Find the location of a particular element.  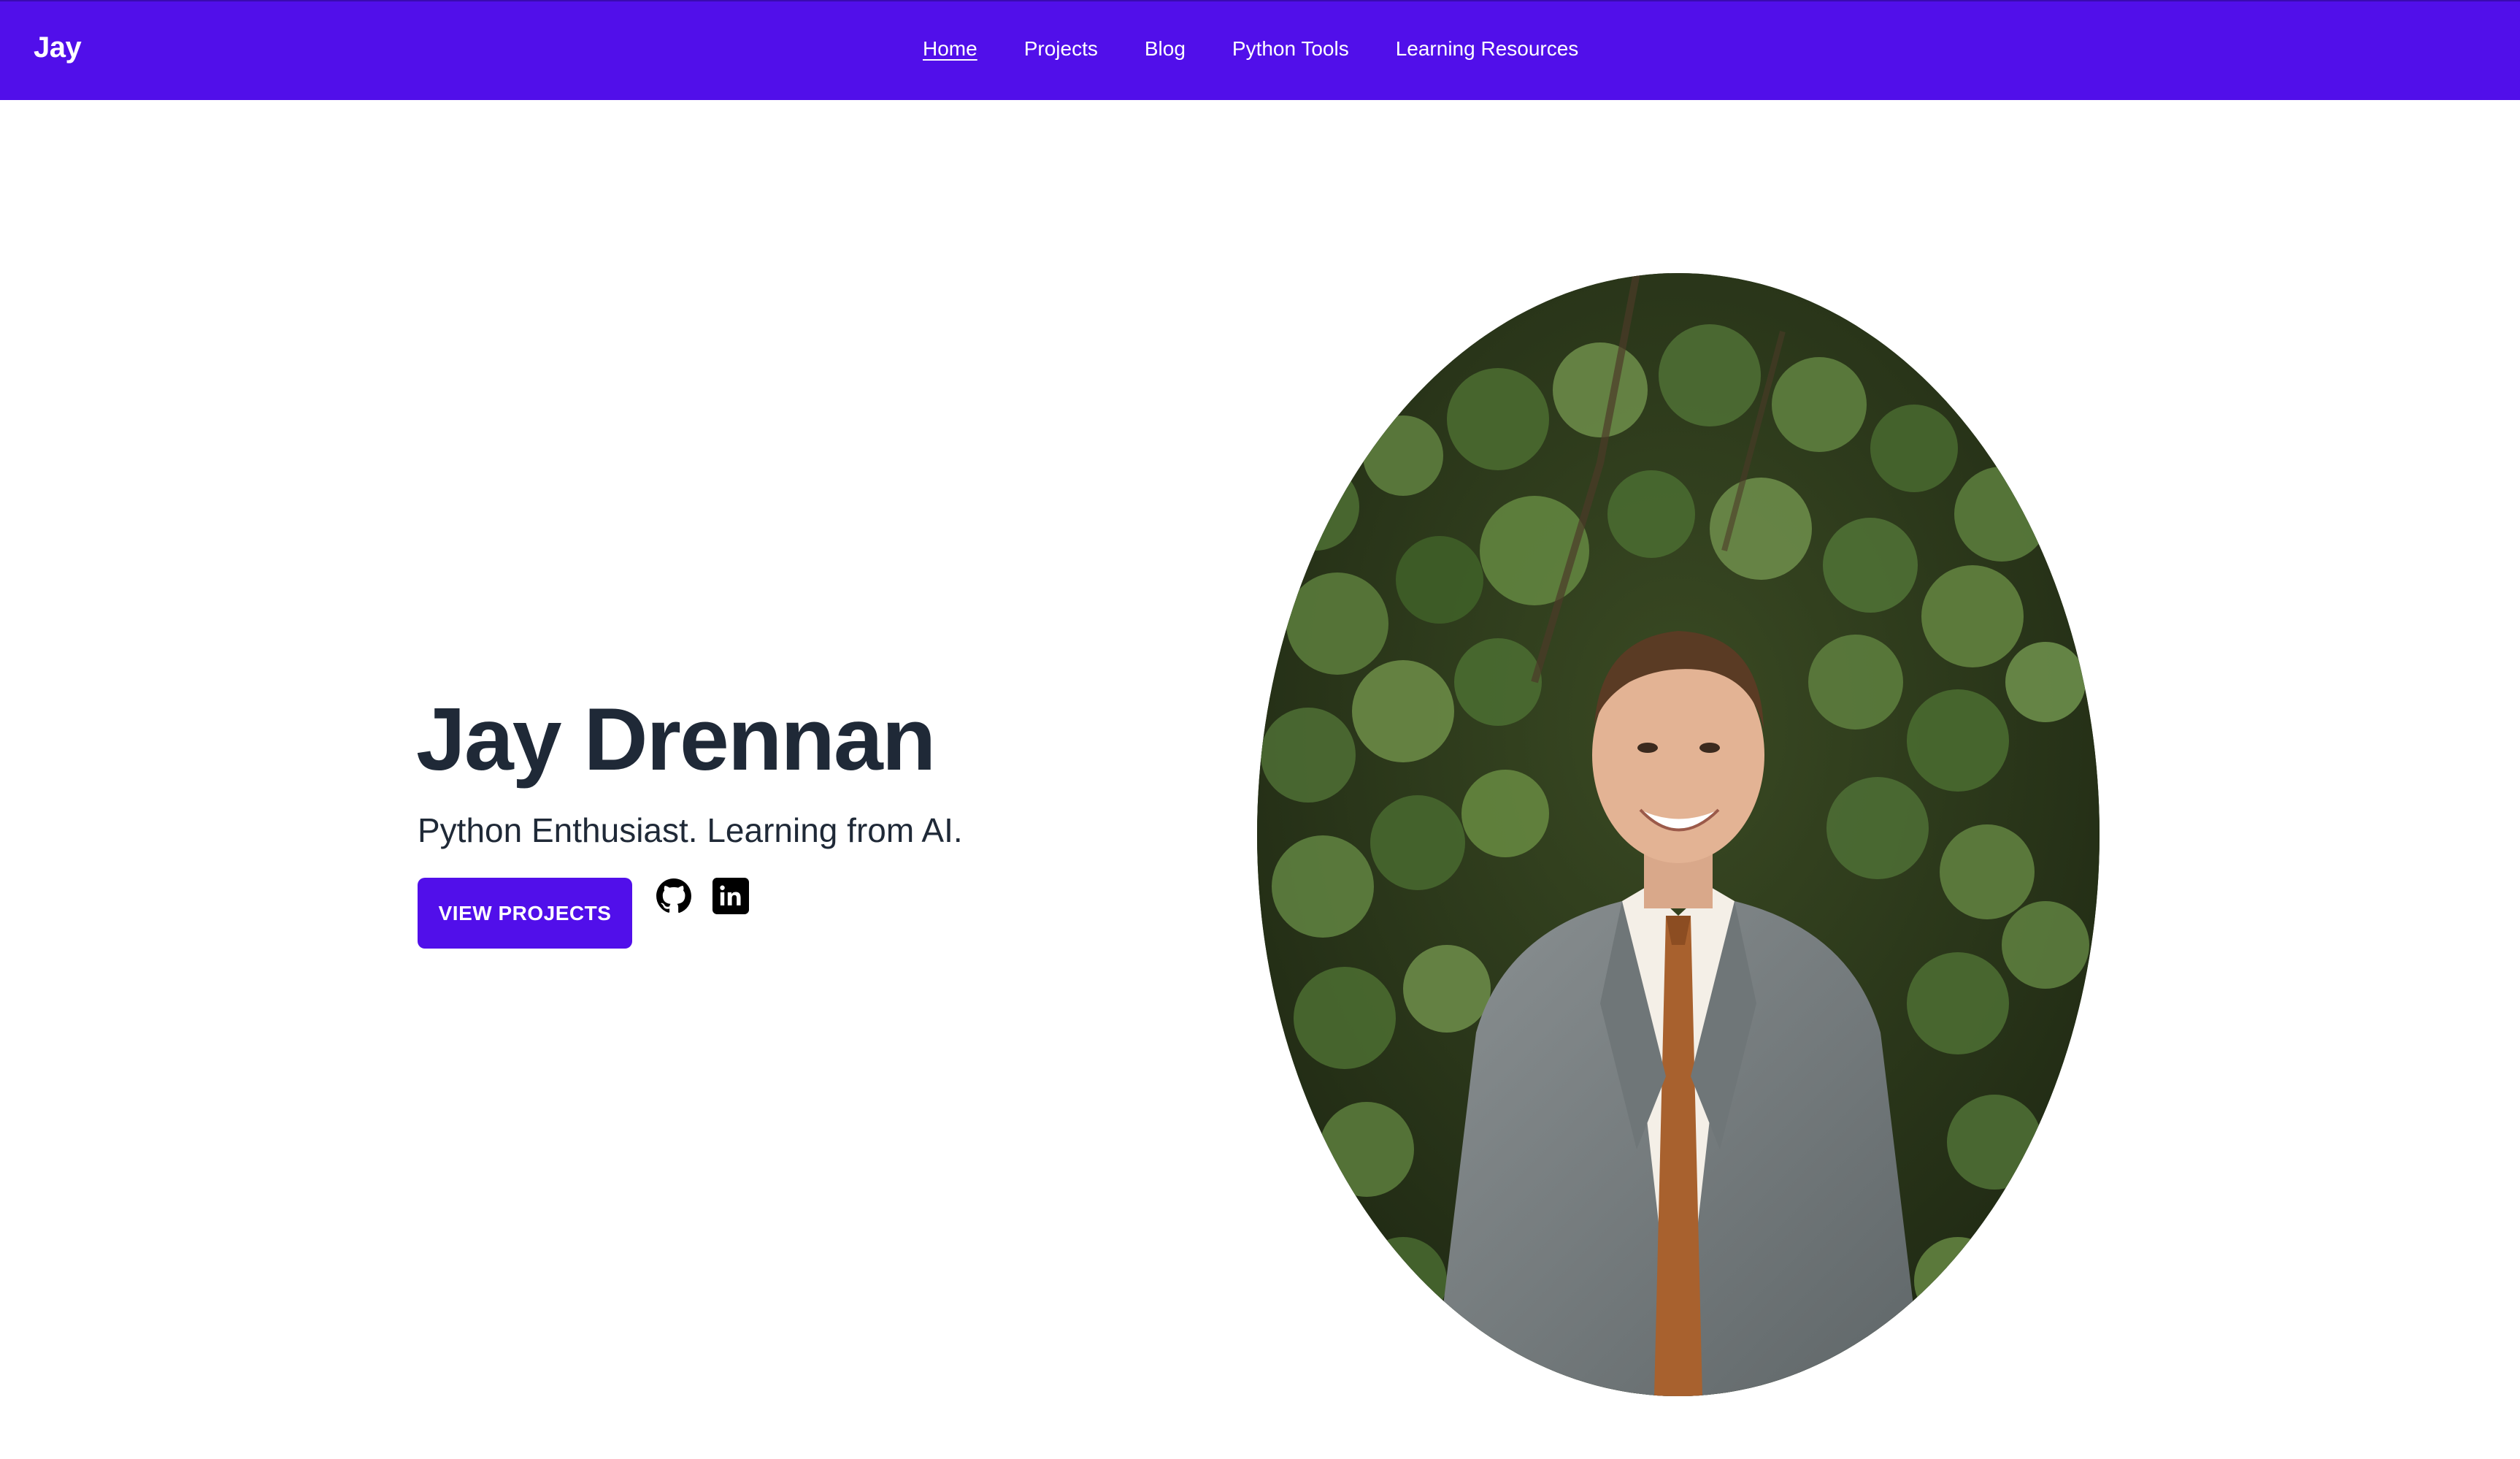

hero-actions: VIEW PROJECTS is located at coordinates (583, 913).